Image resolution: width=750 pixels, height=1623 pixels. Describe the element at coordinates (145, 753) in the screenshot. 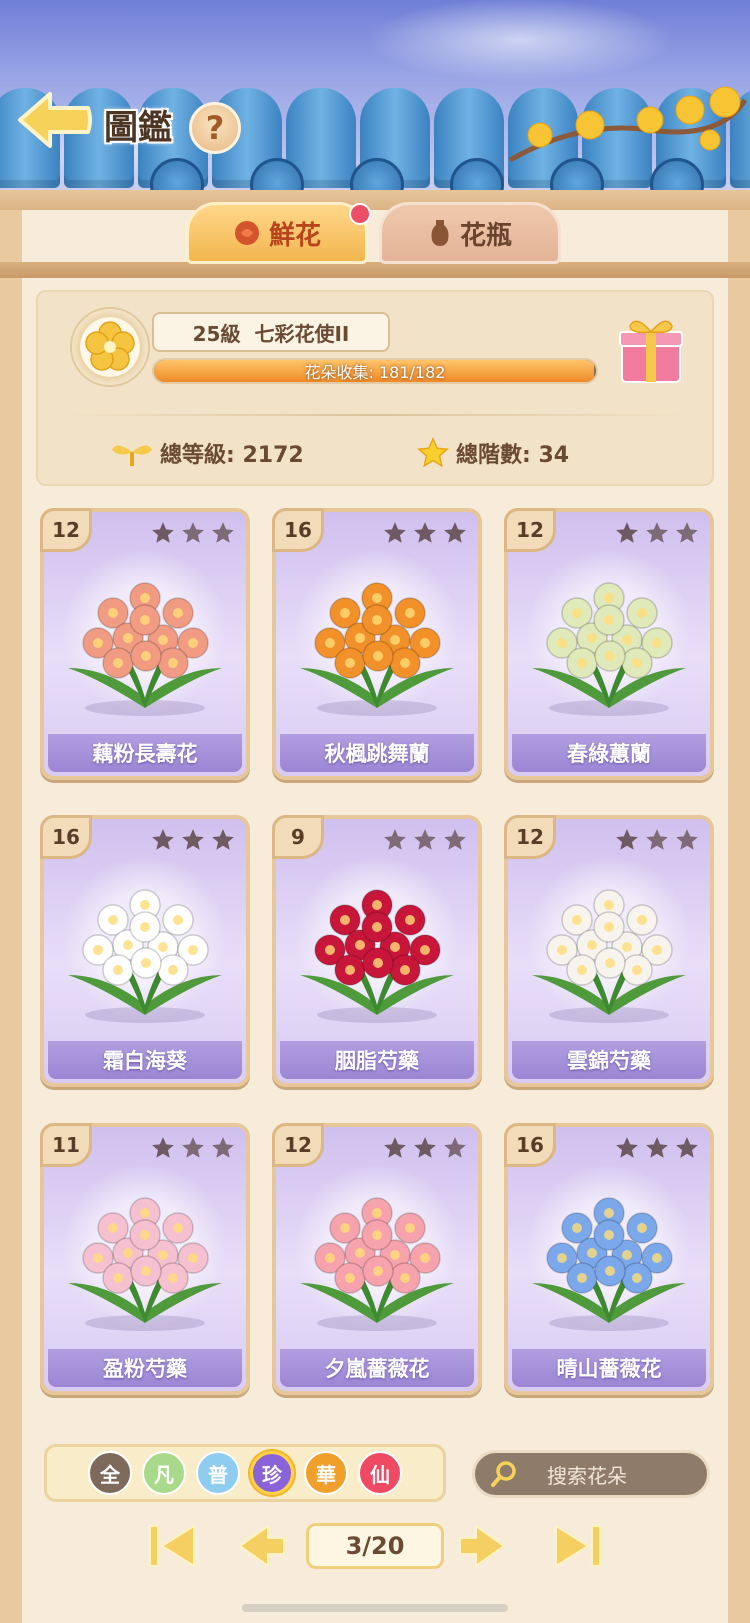

I see `card-flower-name: 藕粉長壽花` at that location.